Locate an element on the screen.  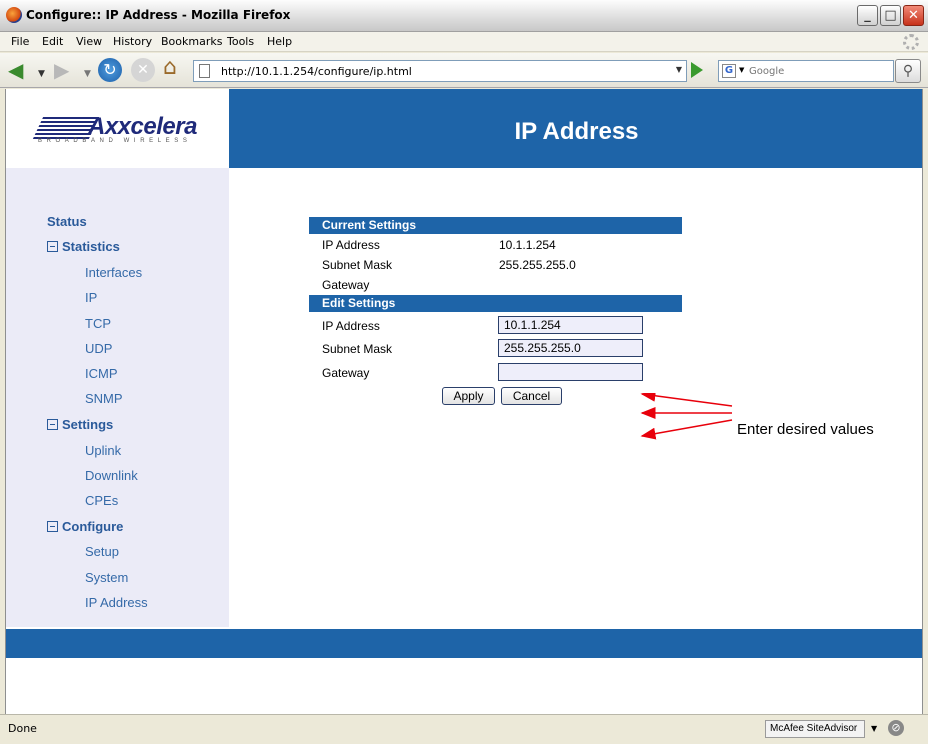
header-band: IP Address is located at coordinates (575, 128).